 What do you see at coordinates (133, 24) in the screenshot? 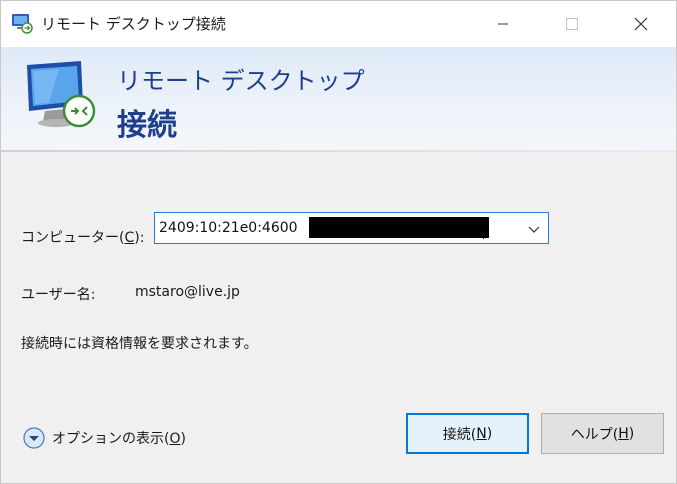
I see `window-title: リモート デスクトップ接続` at bounding box center [133, 24].